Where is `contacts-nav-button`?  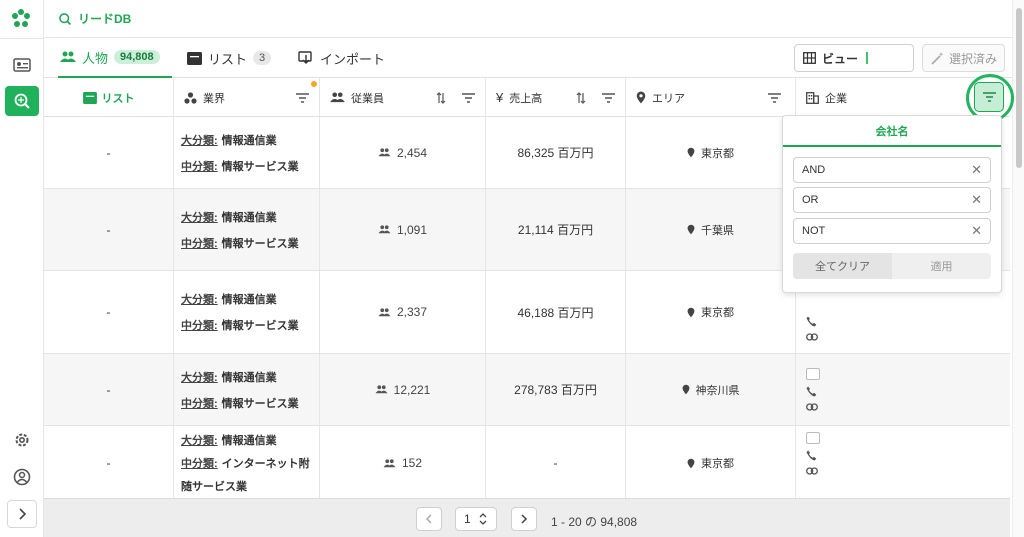
contacts-nav-button is located at coordinates (22, 65).